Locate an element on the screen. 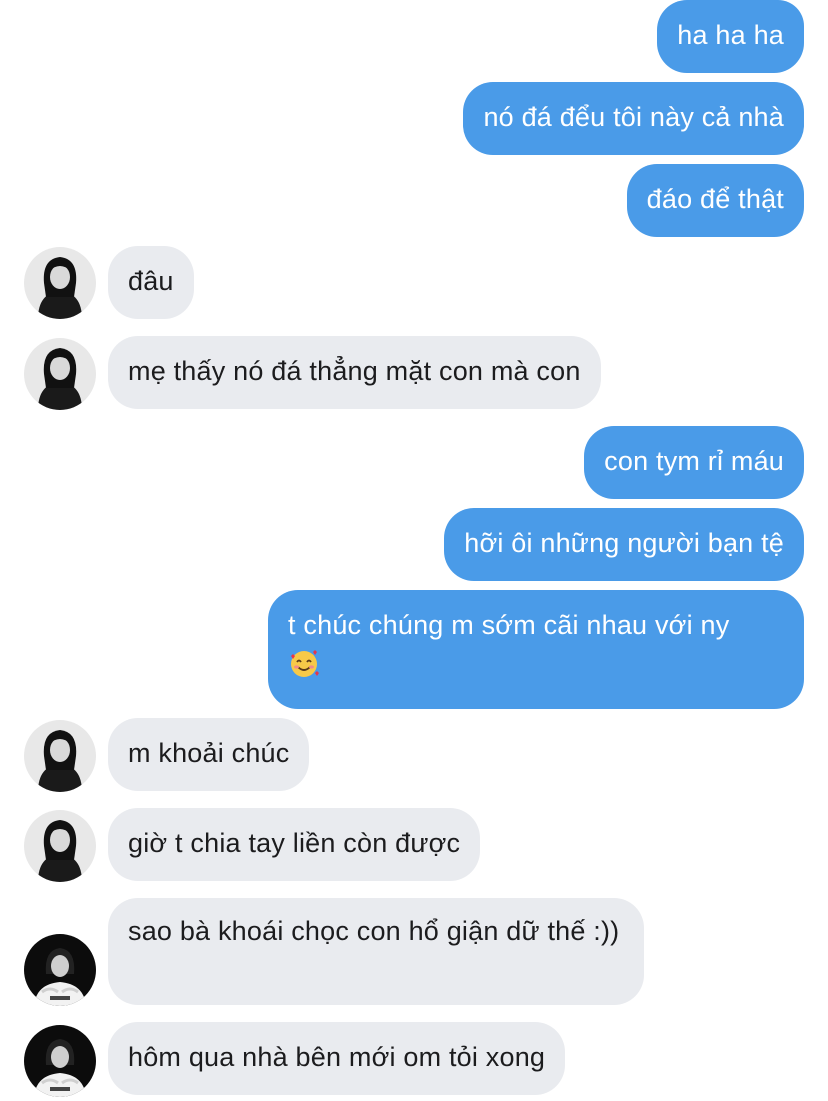  message-bubble-outgoing: đáo để thật is located at coordinates (715, 200).